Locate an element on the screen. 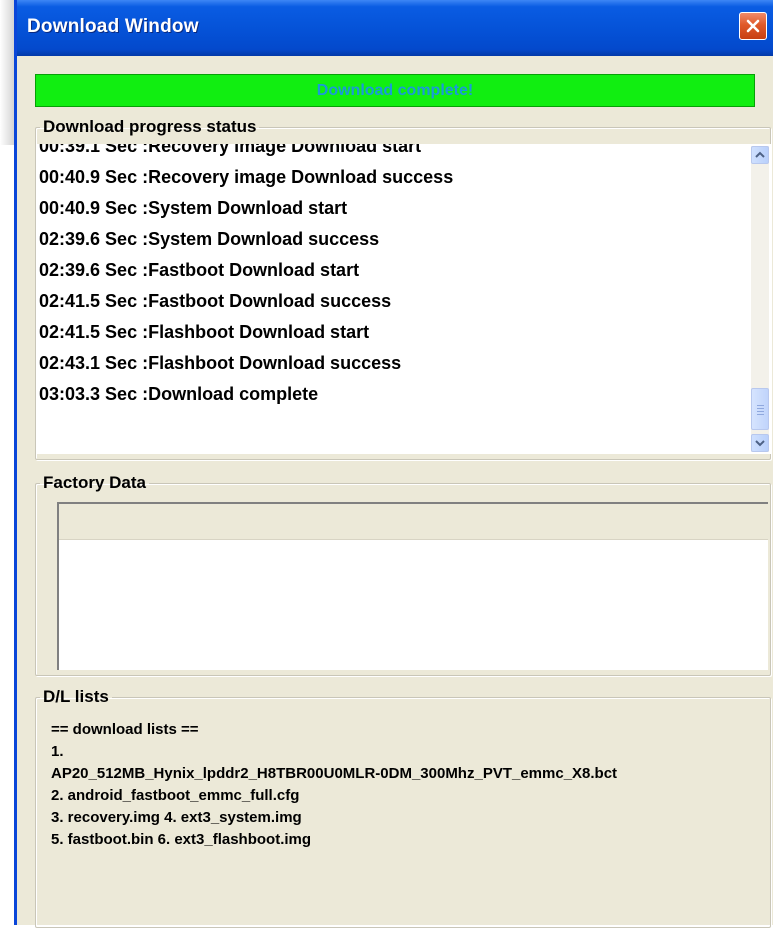  log-line: 02:43.1 Sec :Flashboot Download success is located at coordinates (220, 363).